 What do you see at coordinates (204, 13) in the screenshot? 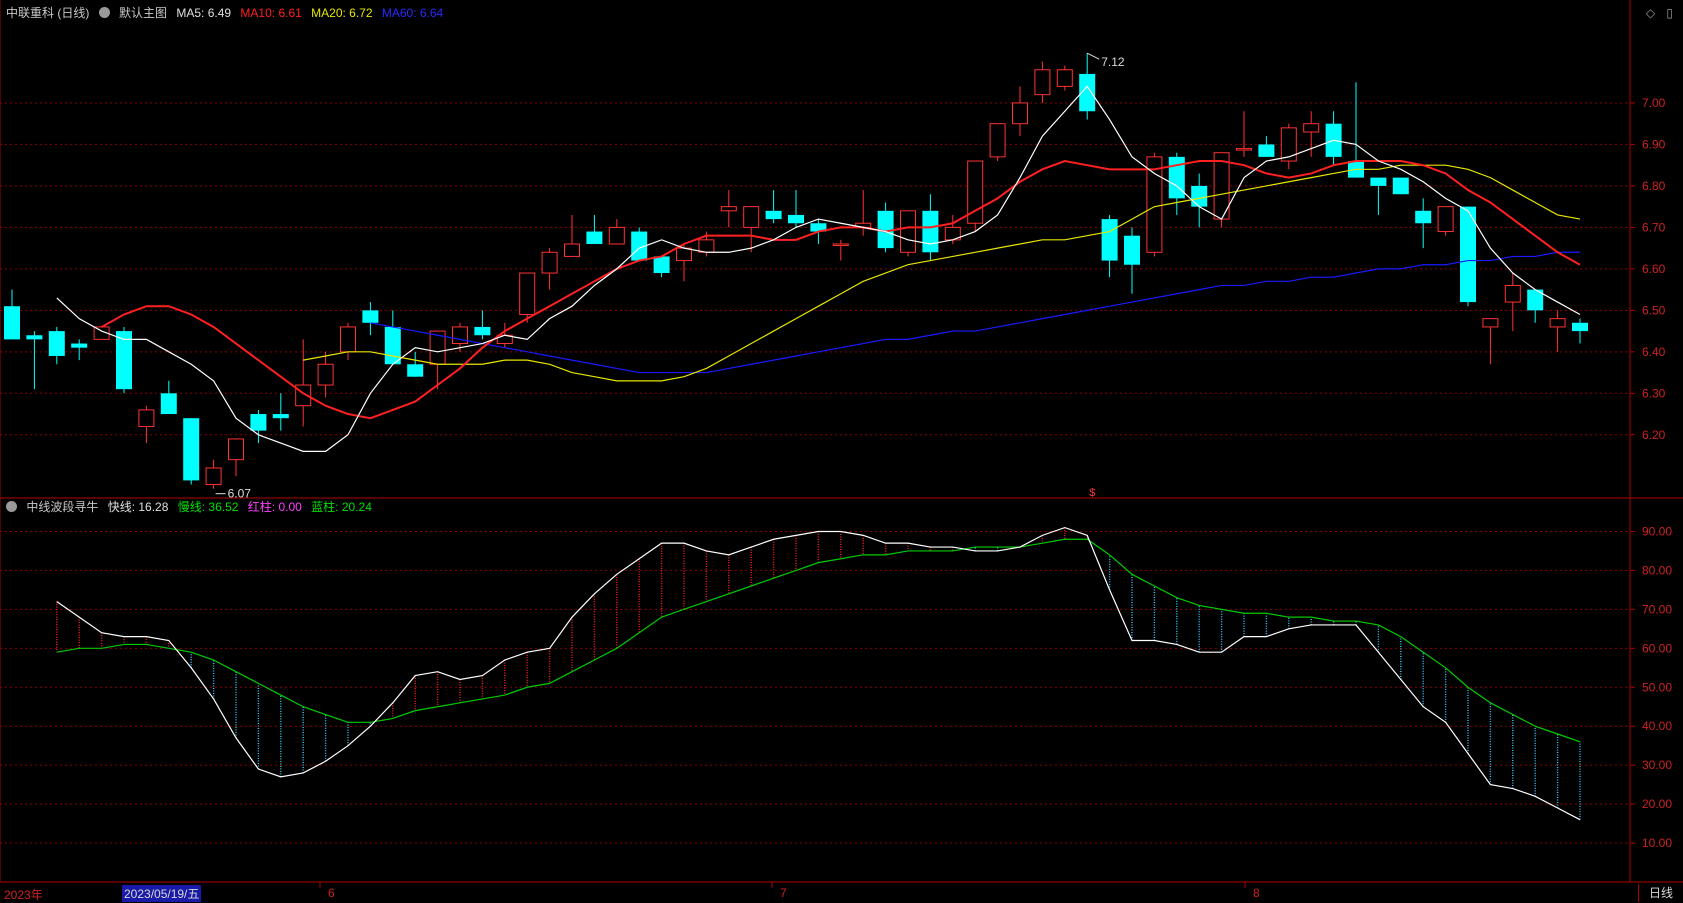
I see `ma5-label: MA5: 6.49` at bounding box center [204, 13].